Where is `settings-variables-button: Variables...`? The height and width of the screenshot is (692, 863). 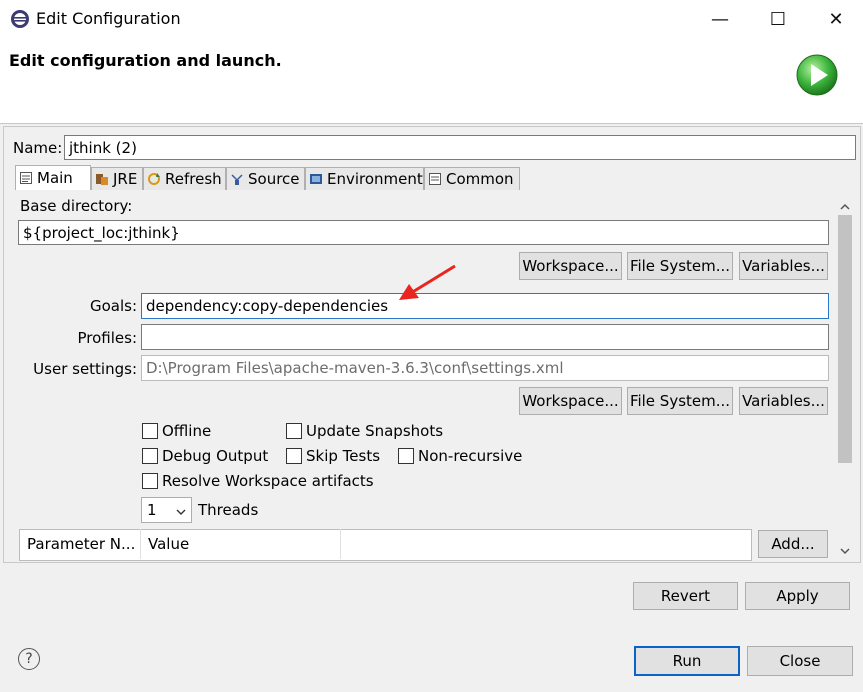 settings-variables-button: Variables... is located at coordinates (783, 401).